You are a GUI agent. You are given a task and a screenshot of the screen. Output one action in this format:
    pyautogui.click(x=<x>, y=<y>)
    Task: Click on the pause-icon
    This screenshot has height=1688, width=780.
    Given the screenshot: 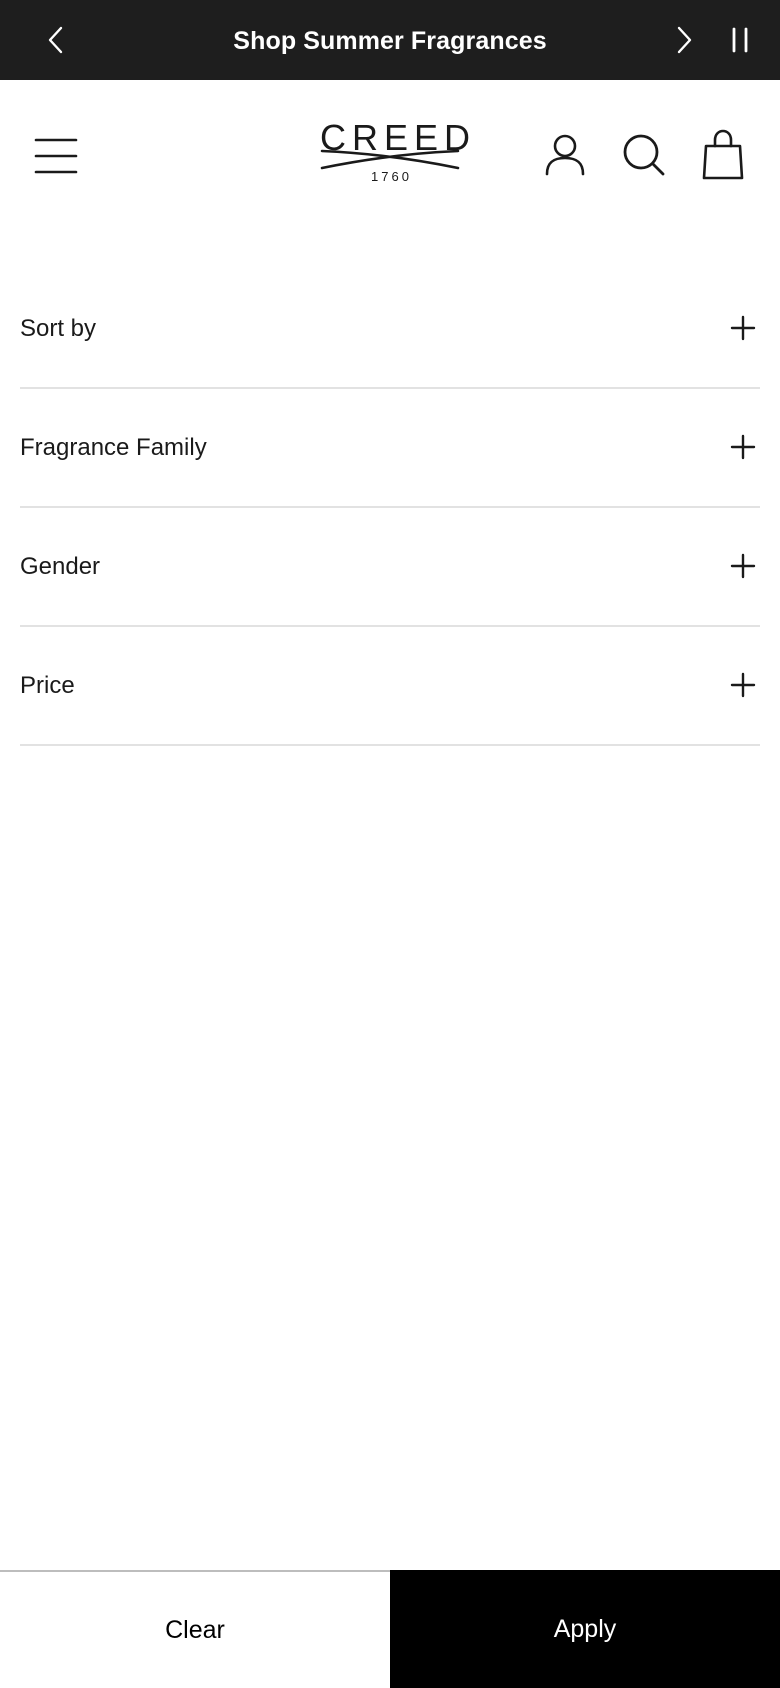 What is the action you would take?
    pyautogui.click(x=740, y=40)
    